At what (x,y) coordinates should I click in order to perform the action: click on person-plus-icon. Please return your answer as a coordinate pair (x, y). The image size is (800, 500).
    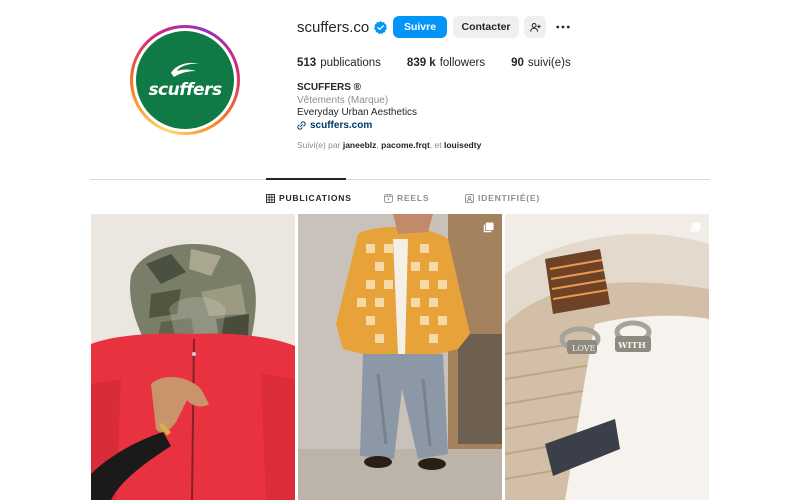
    Looking at the image, I should click on (535, 27).